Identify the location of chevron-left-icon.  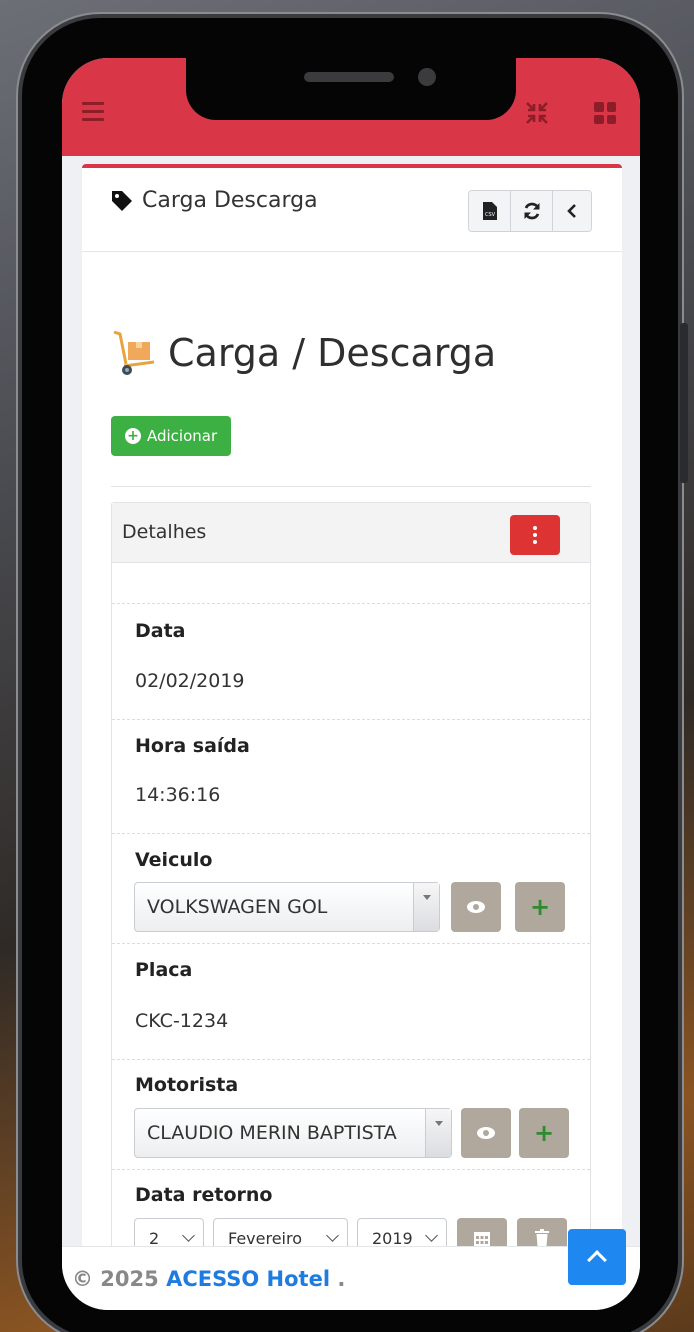
(571, 211).